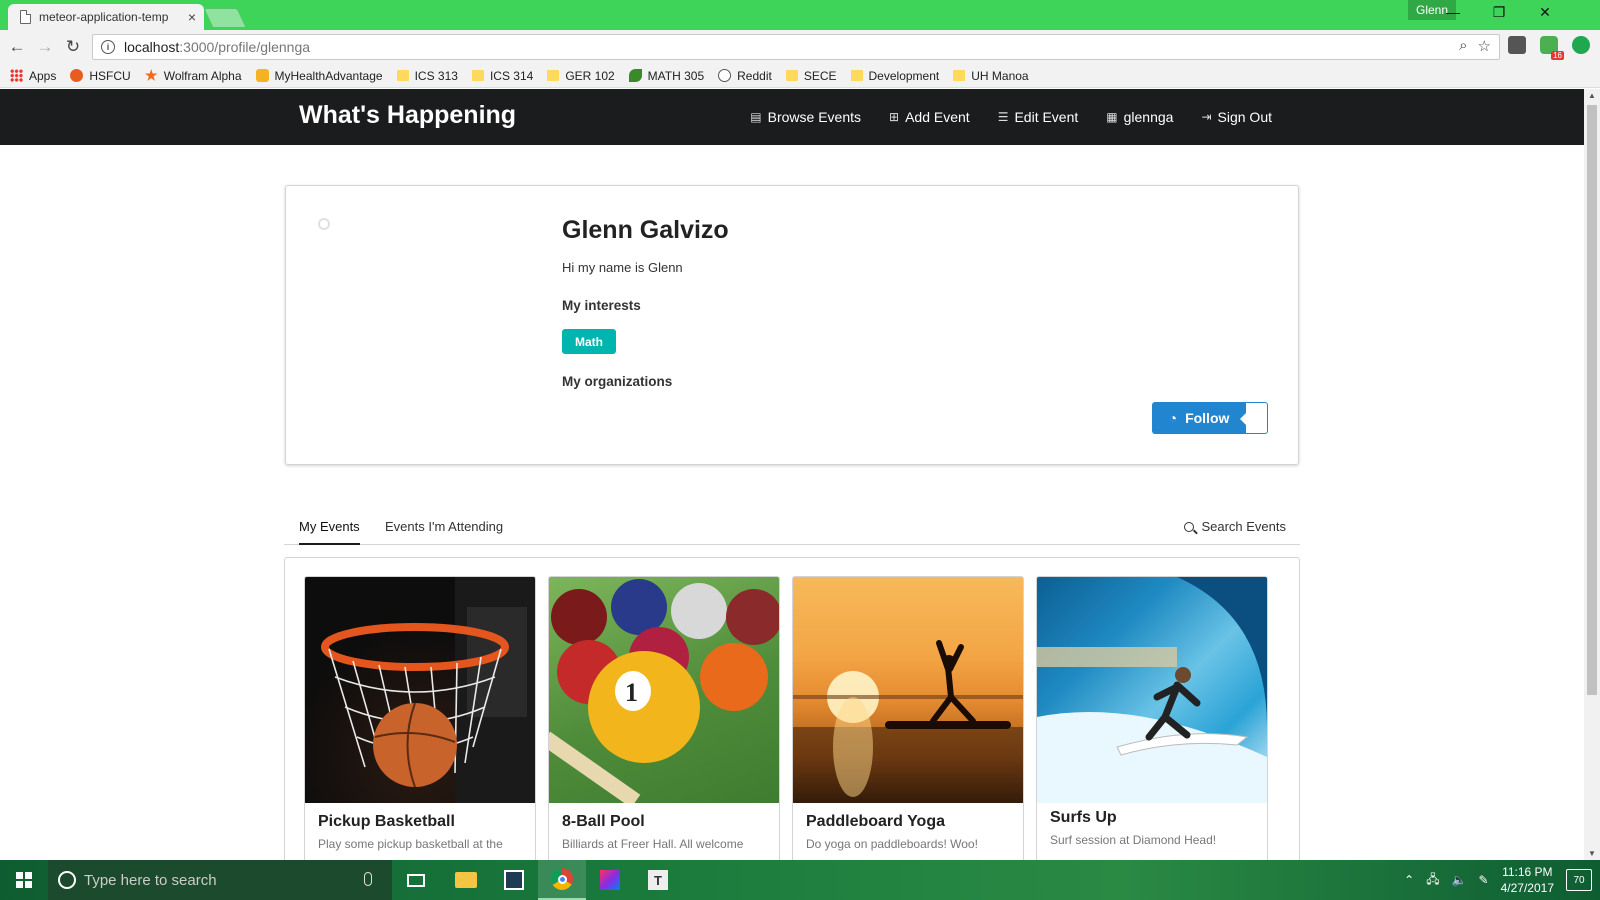 The width and height of the screenshot is (1600, 900). Describe the element at coordinates (1592, 400) in the screenshot. I see `scroll-thumb` at that location.